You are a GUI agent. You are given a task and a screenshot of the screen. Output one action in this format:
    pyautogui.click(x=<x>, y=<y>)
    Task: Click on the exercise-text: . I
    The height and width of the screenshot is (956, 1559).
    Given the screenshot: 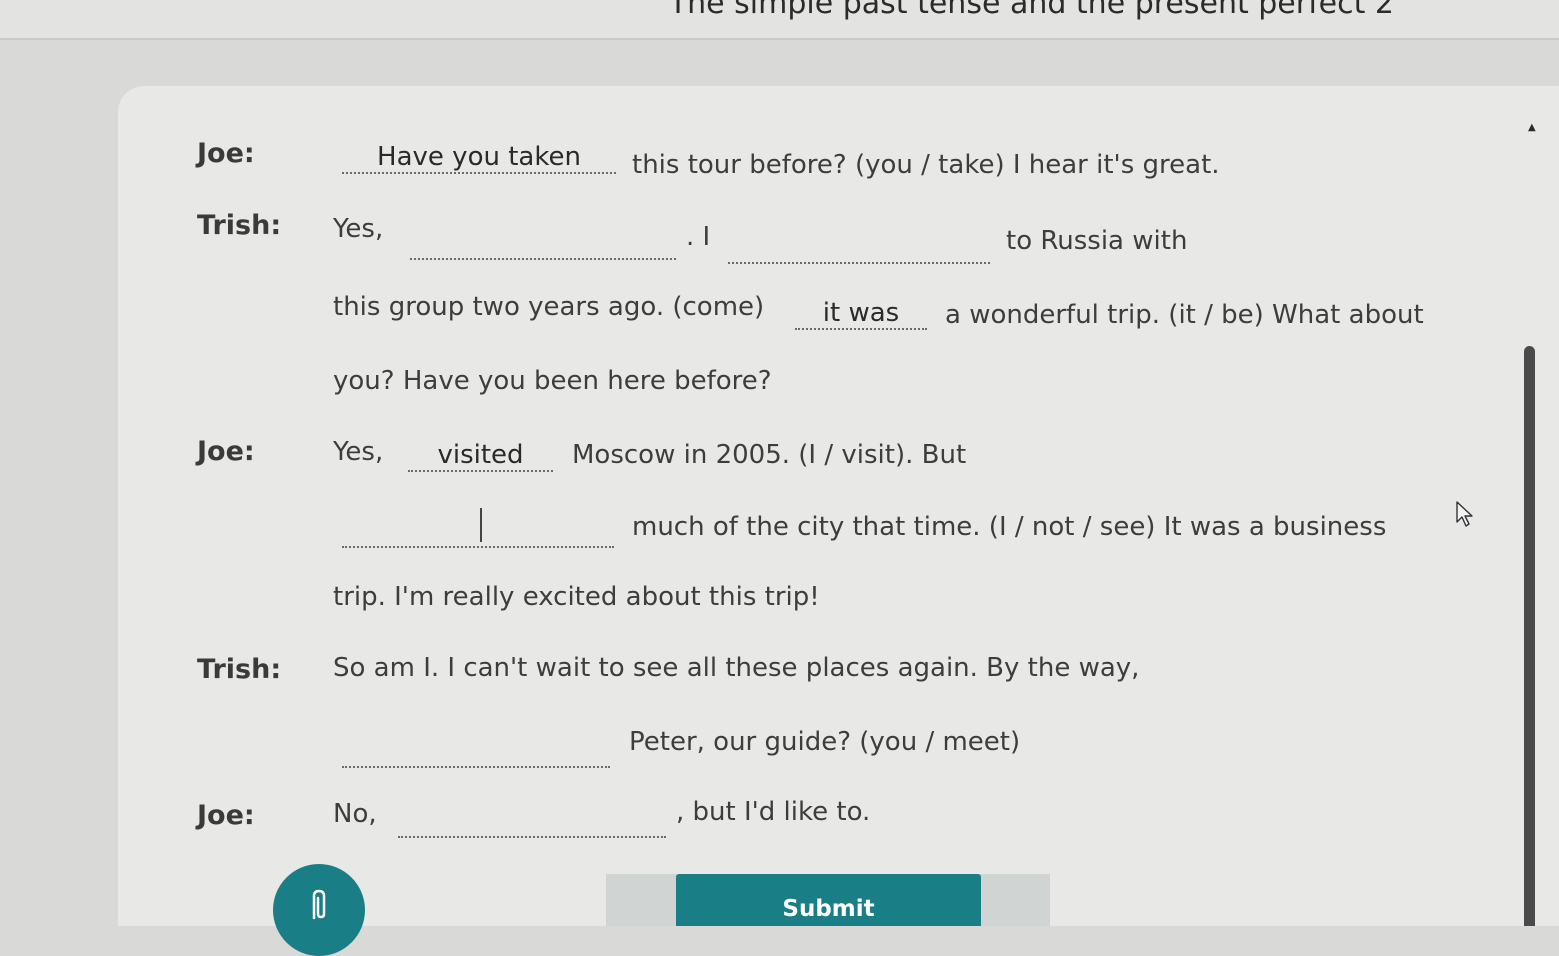 What is the action you would take?
    pyautogui.click(x=698, y=237)
    